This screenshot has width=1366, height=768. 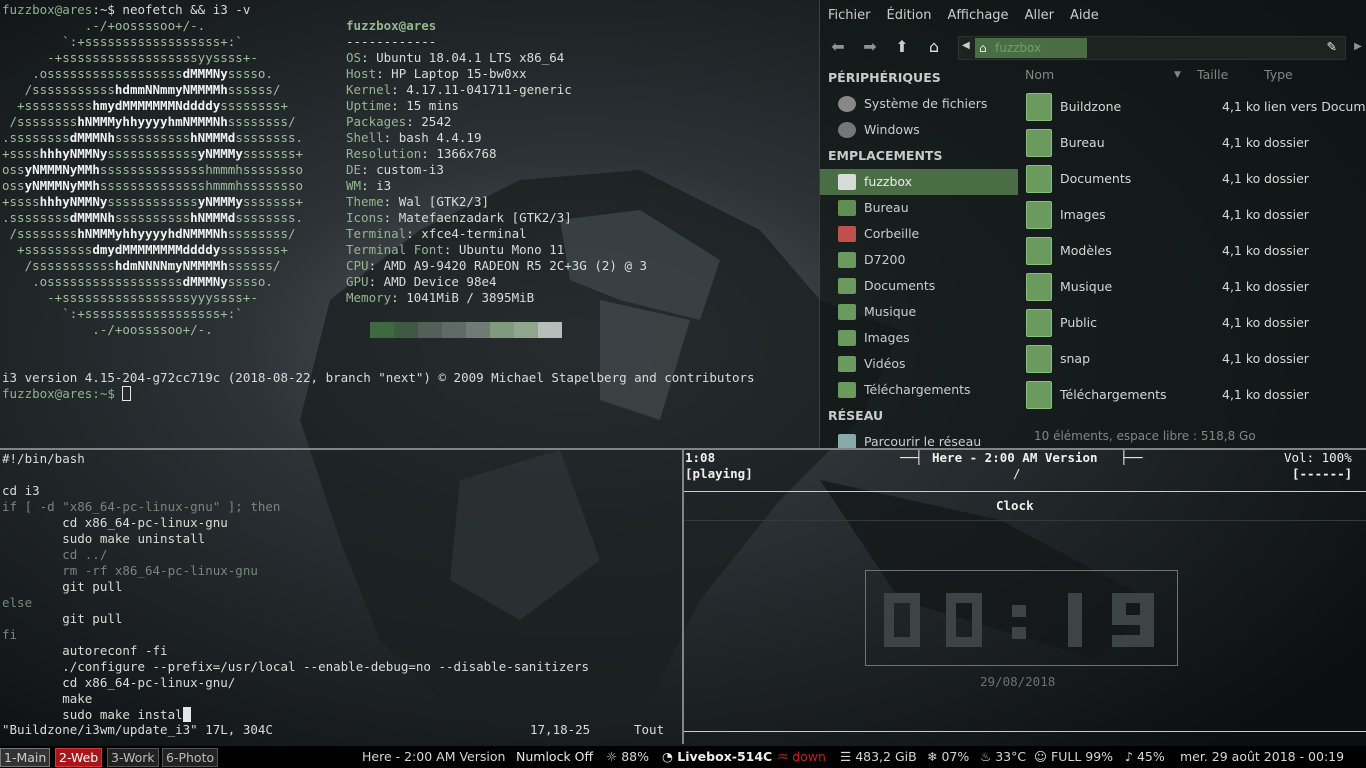 I want to click on pane-separator, so click(x=819, y=224).